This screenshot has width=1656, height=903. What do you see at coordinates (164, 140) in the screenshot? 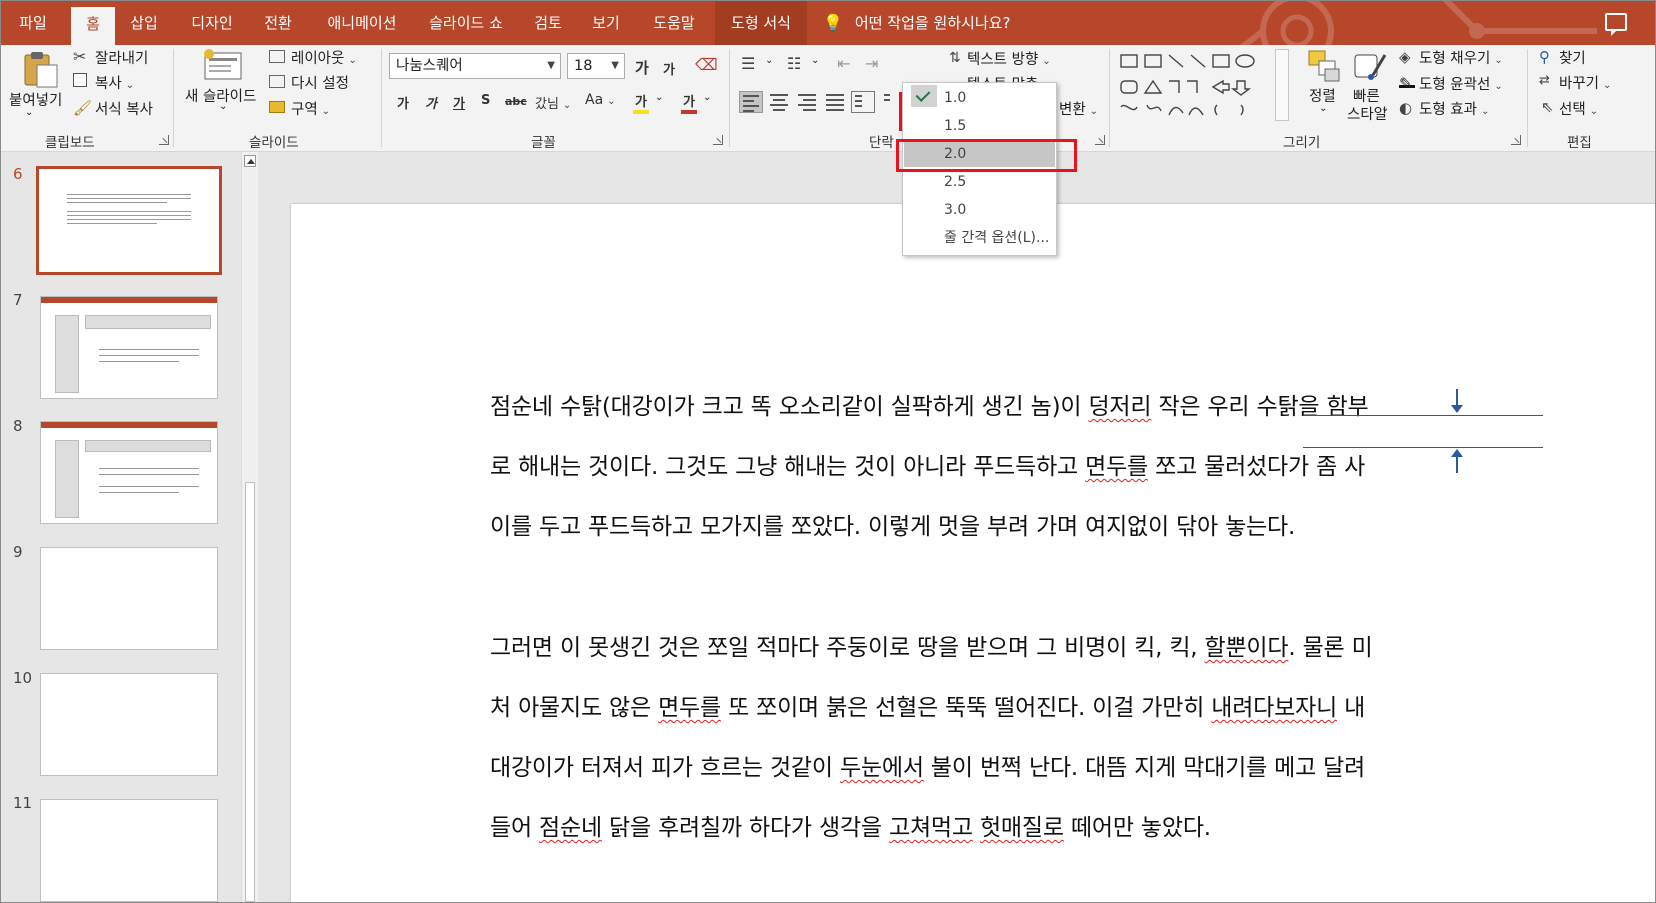
I see `clipboard-launcher-icon` at bounding box center [164, 140].